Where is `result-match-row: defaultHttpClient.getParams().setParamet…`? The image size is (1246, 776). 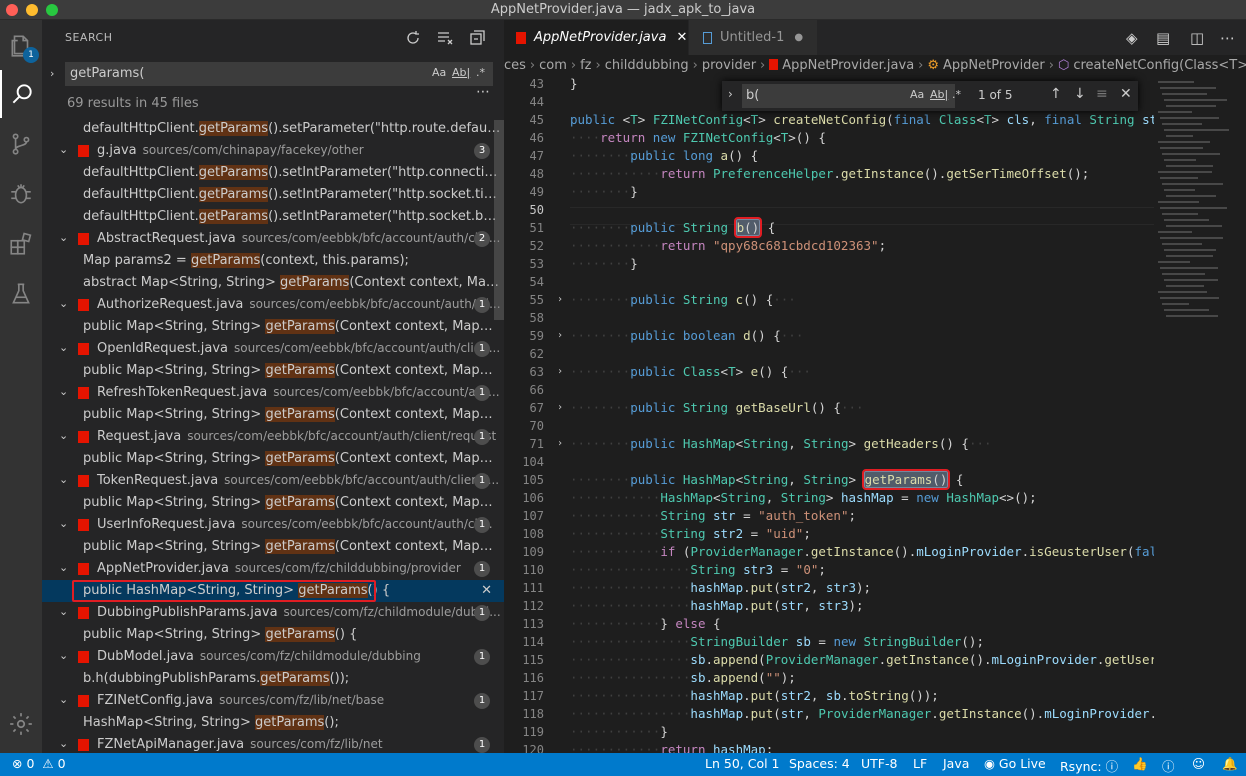
result-match-row: defaultHttpClient.getParams().setParamet… is located at coordinates (273, 129).